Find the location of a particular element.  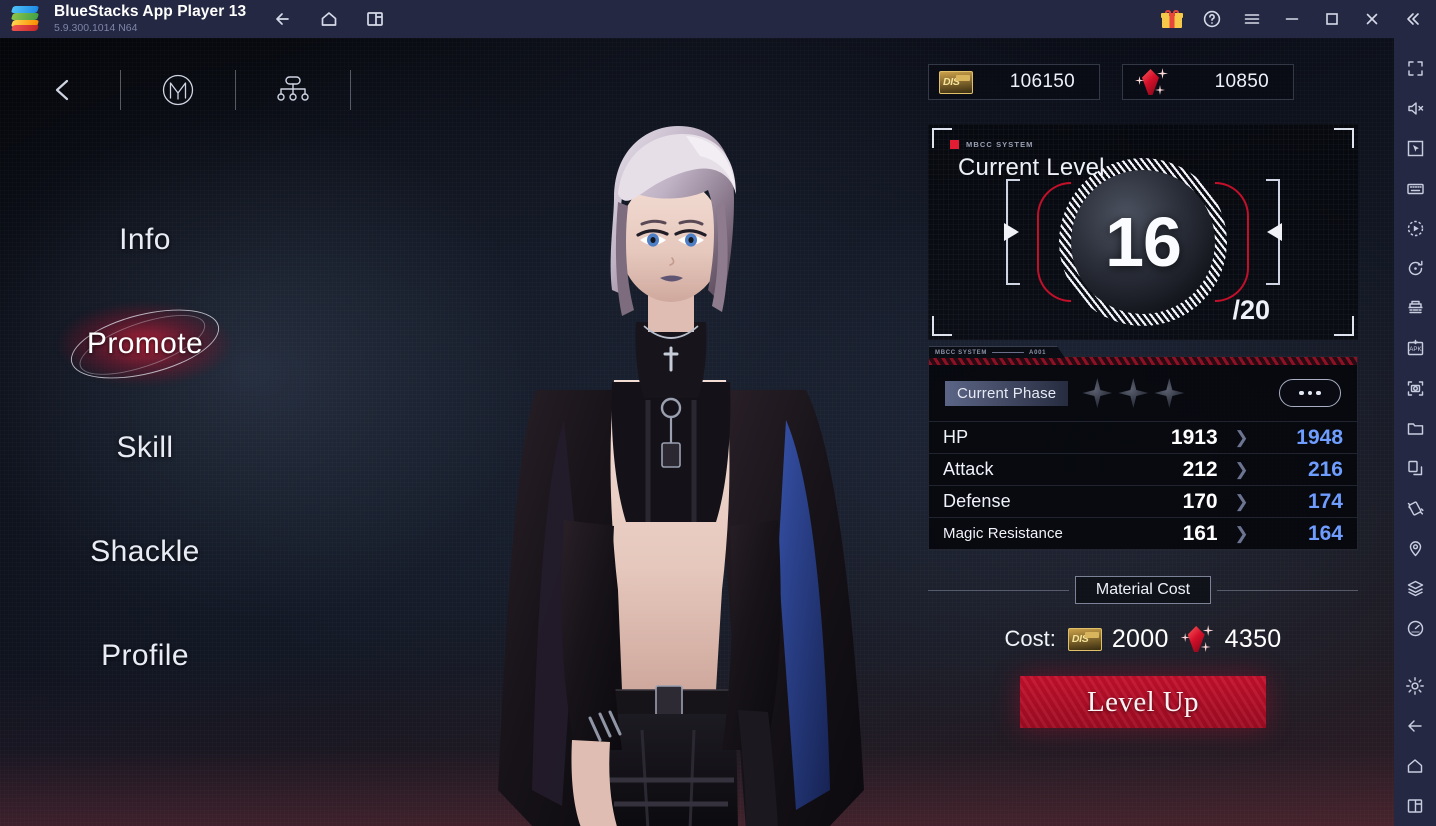

material-cost-header: Material Cost is located at coordinates (1143, 590).